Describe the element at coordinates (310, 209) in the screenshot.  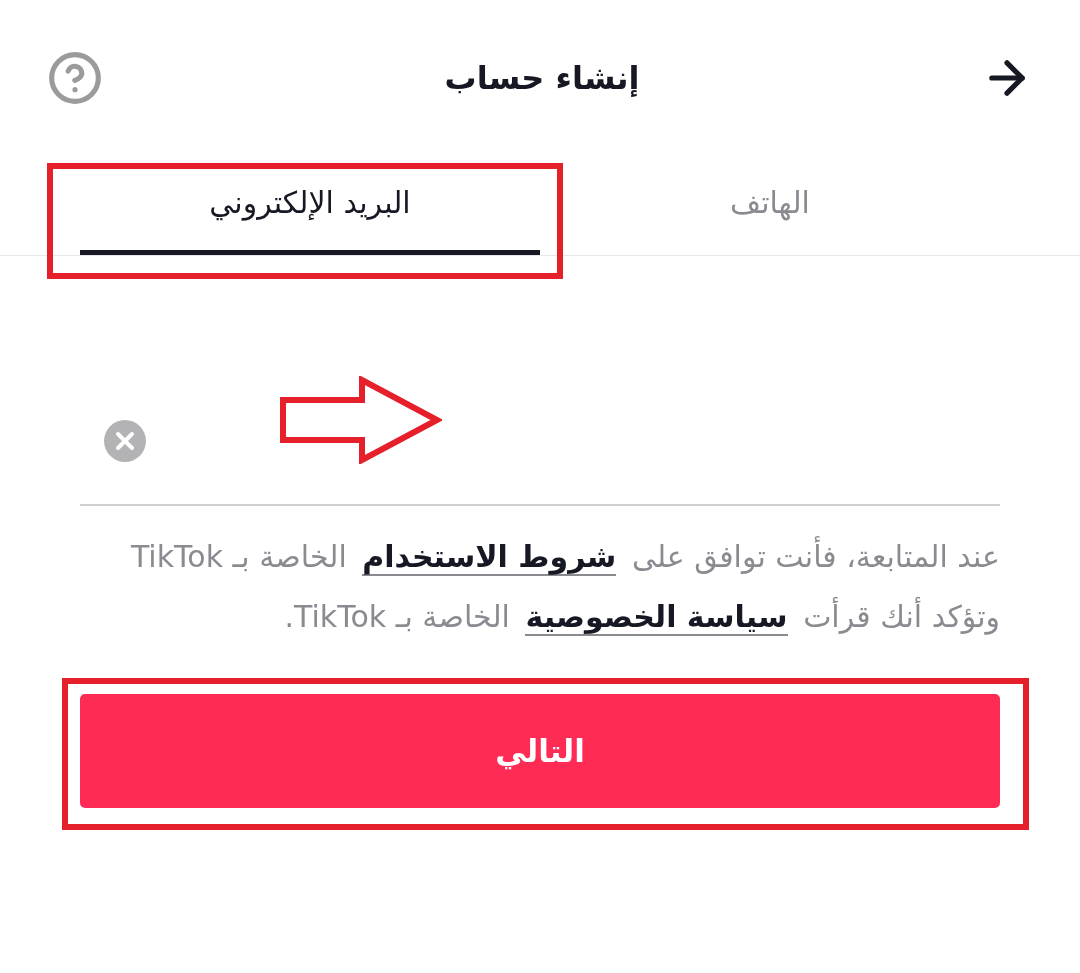
I see `tab: البريد الإلكتروني` at that location.